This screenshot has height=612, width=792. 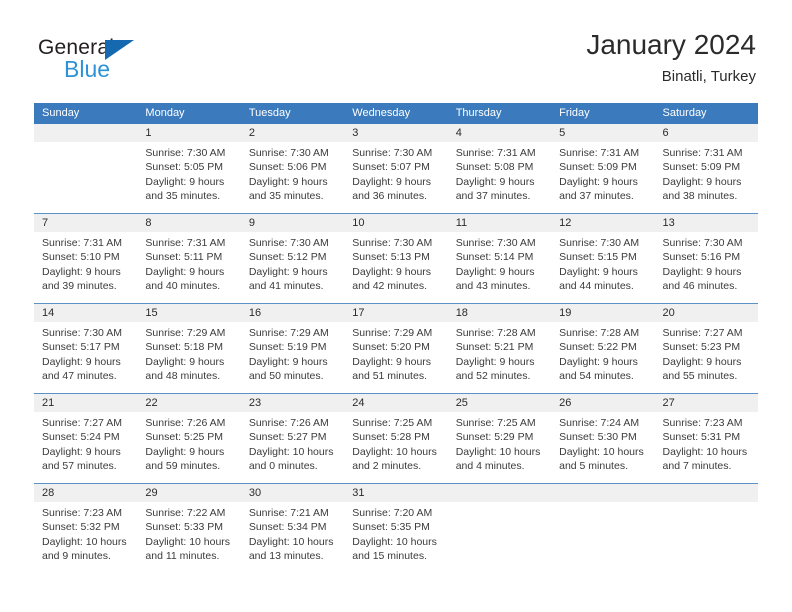 I want to click on sunset-text: Sunset: 5:22 PM, so click(x=598, y=347).